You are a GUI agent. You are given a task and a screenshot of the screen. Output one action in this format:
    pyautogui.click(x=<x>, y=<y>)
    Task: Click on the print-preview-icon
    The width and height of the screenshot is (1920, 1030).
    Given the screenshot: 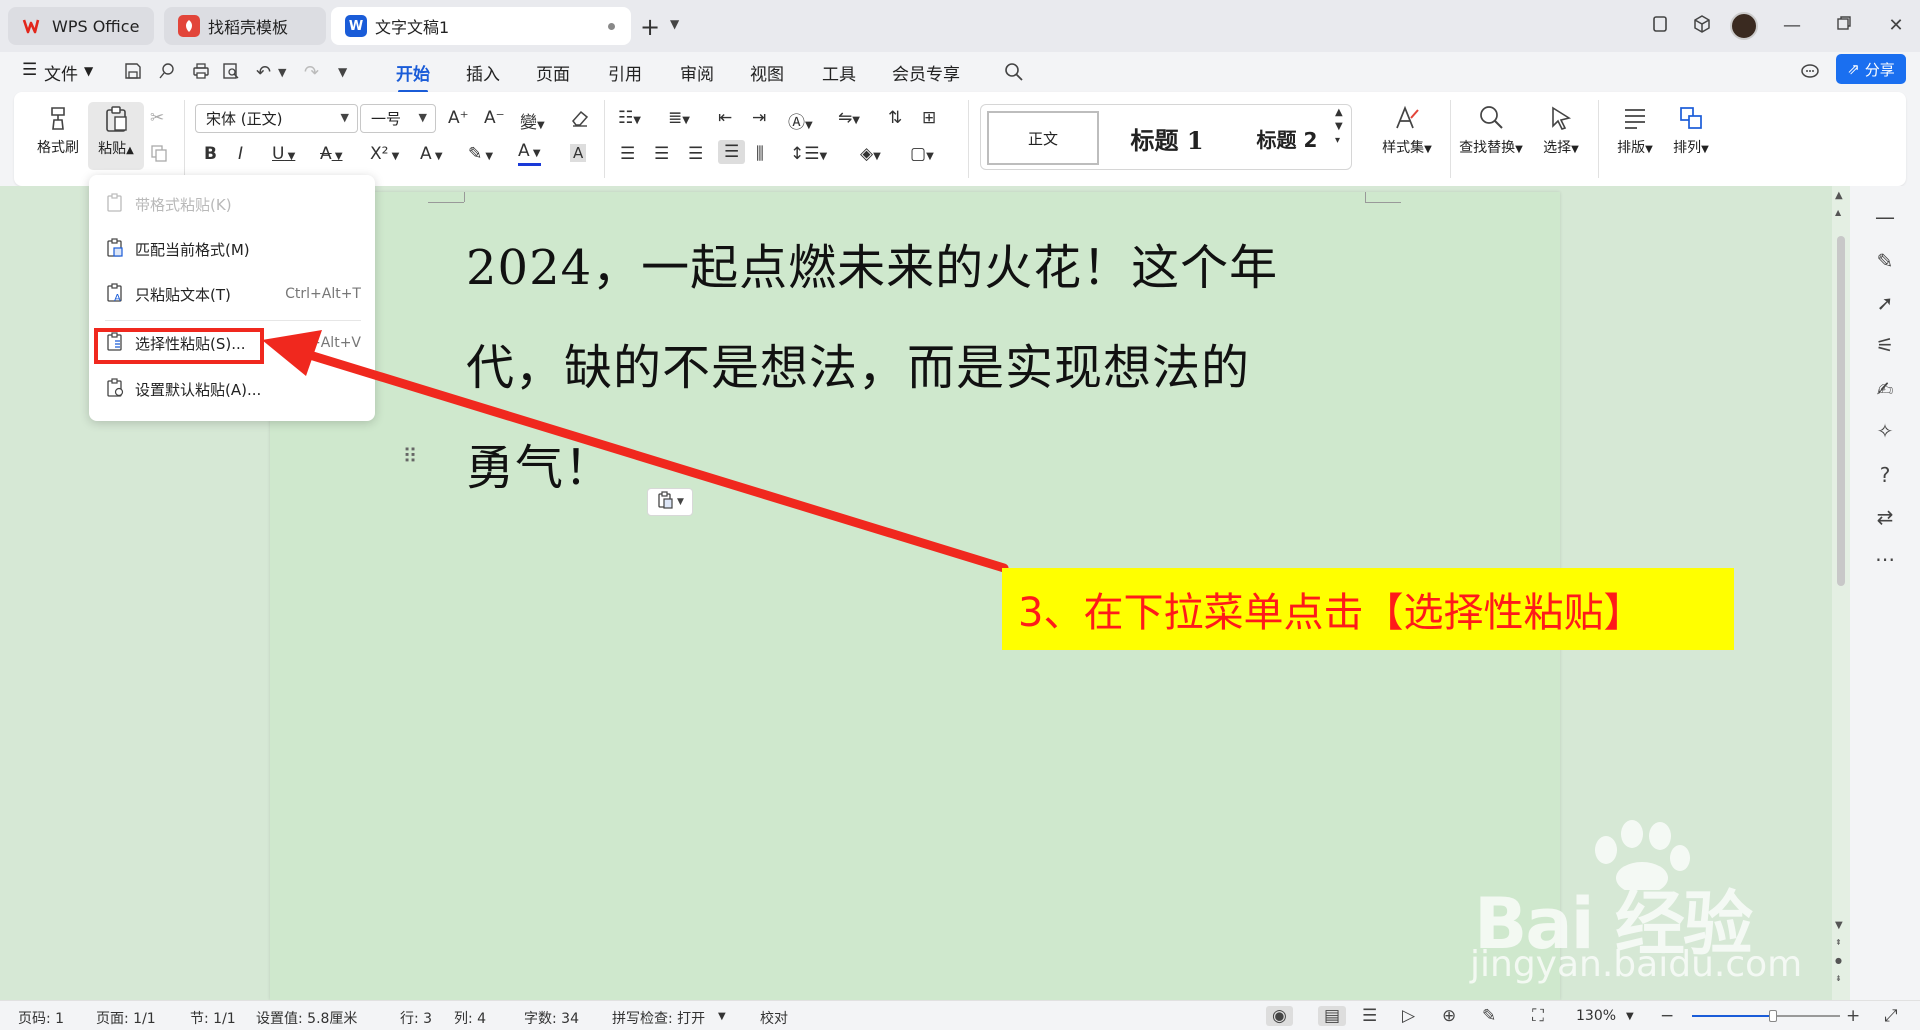 What is the action you would take?
    pyautogui.click(x=231, y=73)
    